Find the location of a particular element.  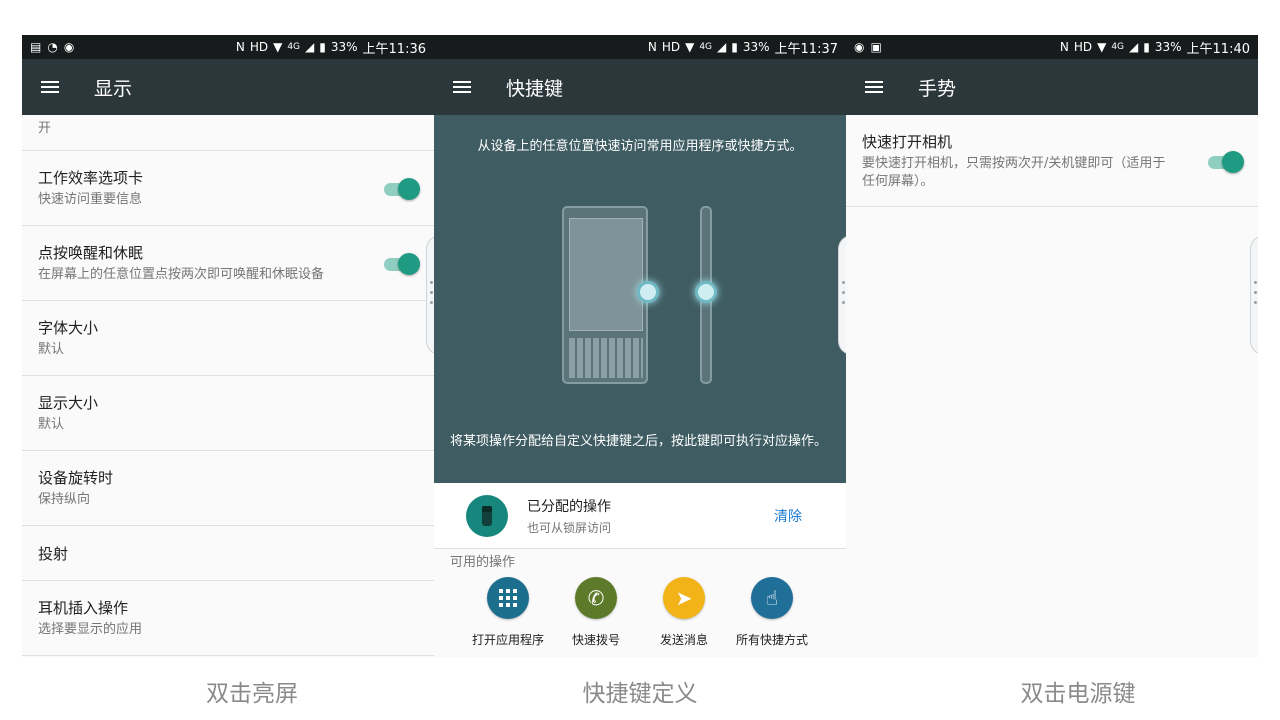

partial-row-text: 开 is located at coordinates (228, 133).